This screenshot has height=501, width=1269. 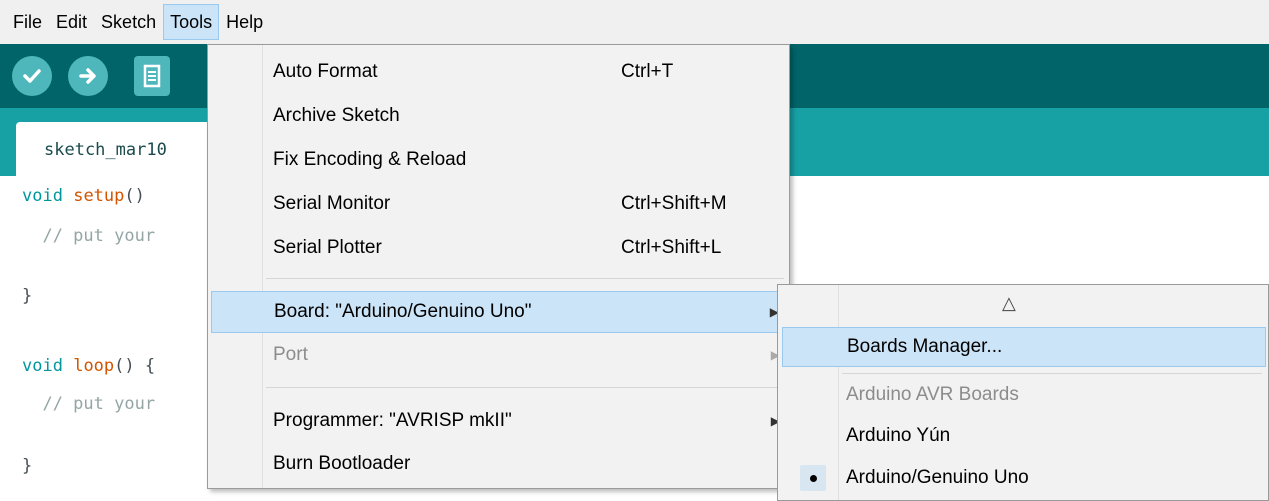 What do you see at coordinates (647, 71) in the screenshot?
I see `menu-item-shortcut: Ctrl+T` at bounding box center [647, 71].